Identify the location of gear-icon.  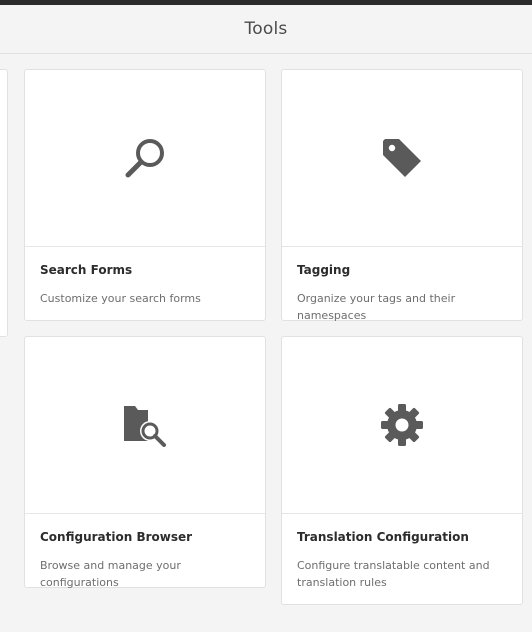
(402, 425).